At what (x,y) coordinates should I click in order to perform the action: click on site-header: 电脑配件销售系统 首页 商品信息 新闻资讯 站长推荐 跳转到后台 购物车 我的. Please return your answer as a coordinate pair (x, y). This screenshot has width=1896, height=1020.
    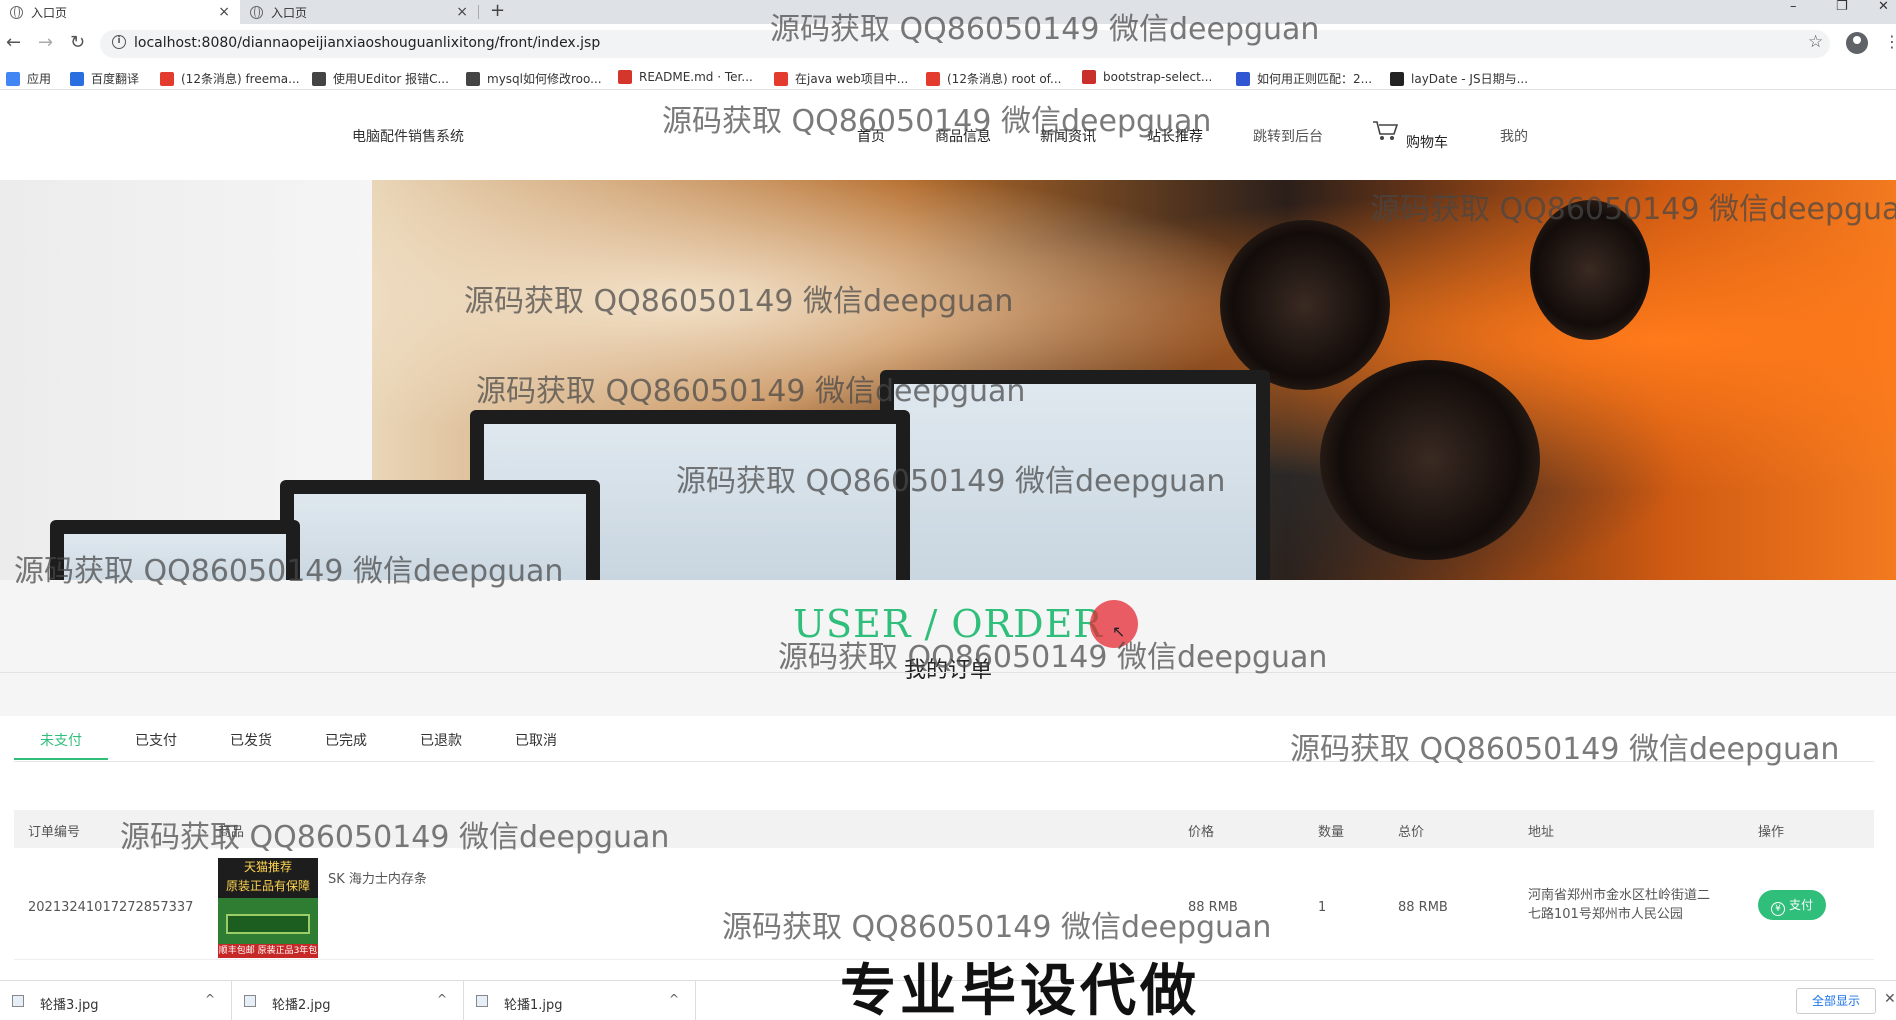
    Looking at the image, I should click on (948, 135).